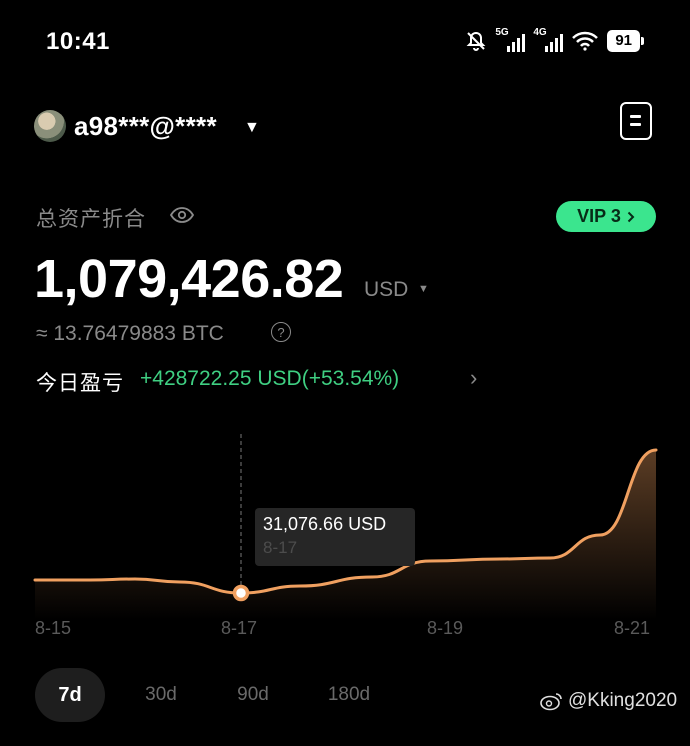 The height and width of the screenshot is (746, 690). I want to click on chart-marker, so click(241, 593).